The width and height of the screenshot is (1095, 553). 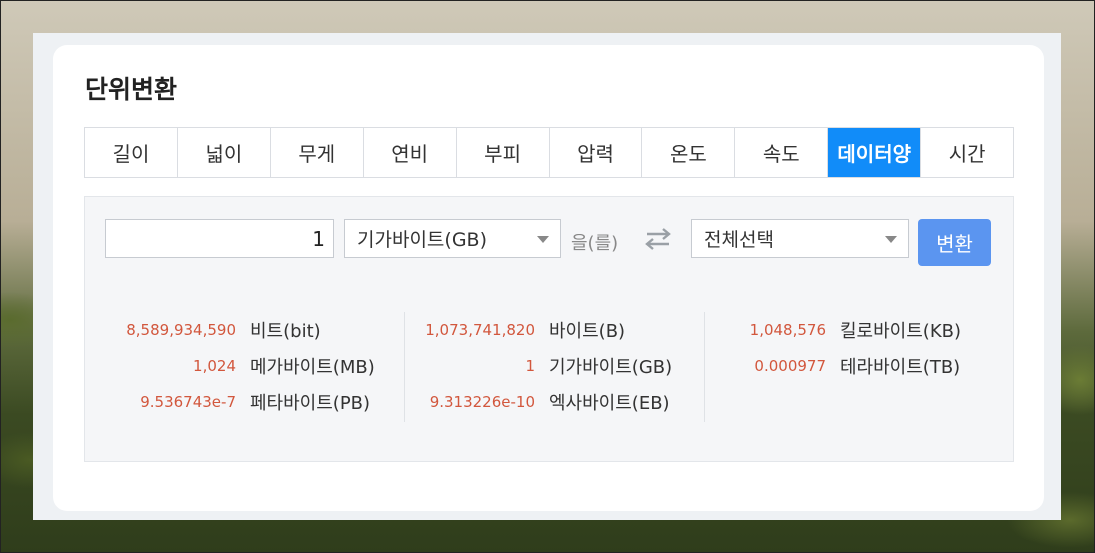 I want to click on unit-category-tabs: 길이 넓이 무게 연비 부피 압력 온도 속도 데이터양 시간, so click(x=549, y=152).